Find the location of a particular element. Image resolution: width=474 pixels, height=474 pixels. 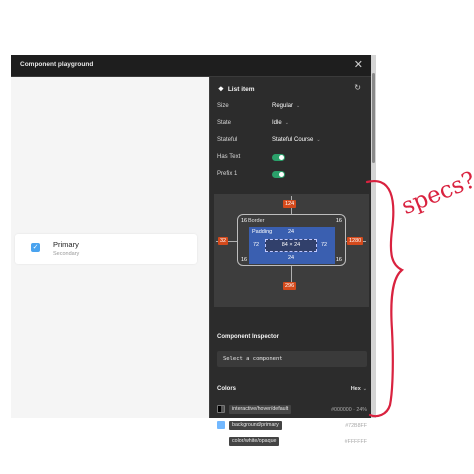

padding-right-value: 72 is located at coordinates (324, 245).